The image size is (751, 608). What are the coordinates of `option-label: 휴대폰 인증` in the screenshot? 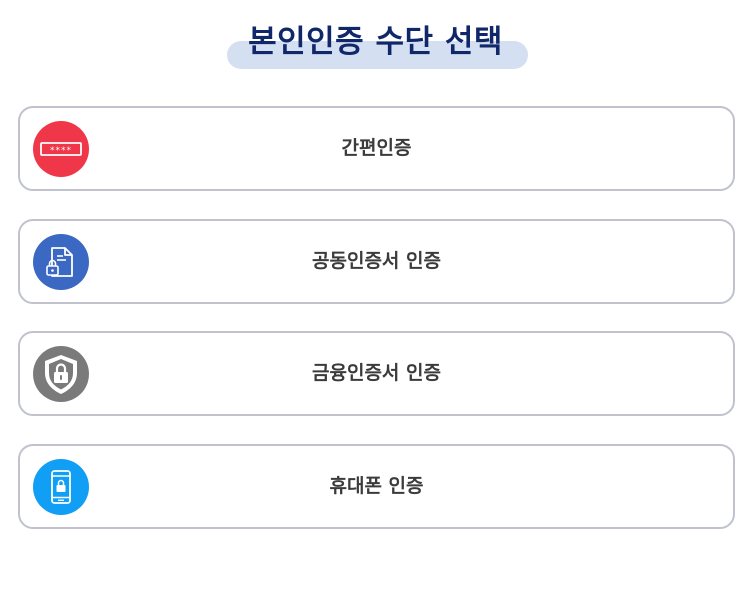 It's located at (376, 486).